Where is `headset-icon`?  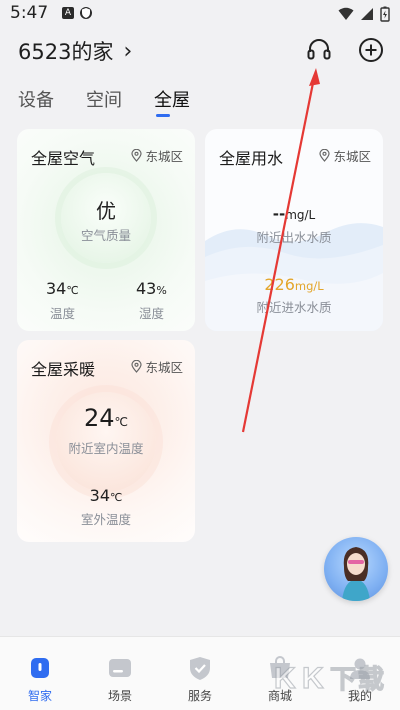 headset-icon is located at coordinates (319, 50).